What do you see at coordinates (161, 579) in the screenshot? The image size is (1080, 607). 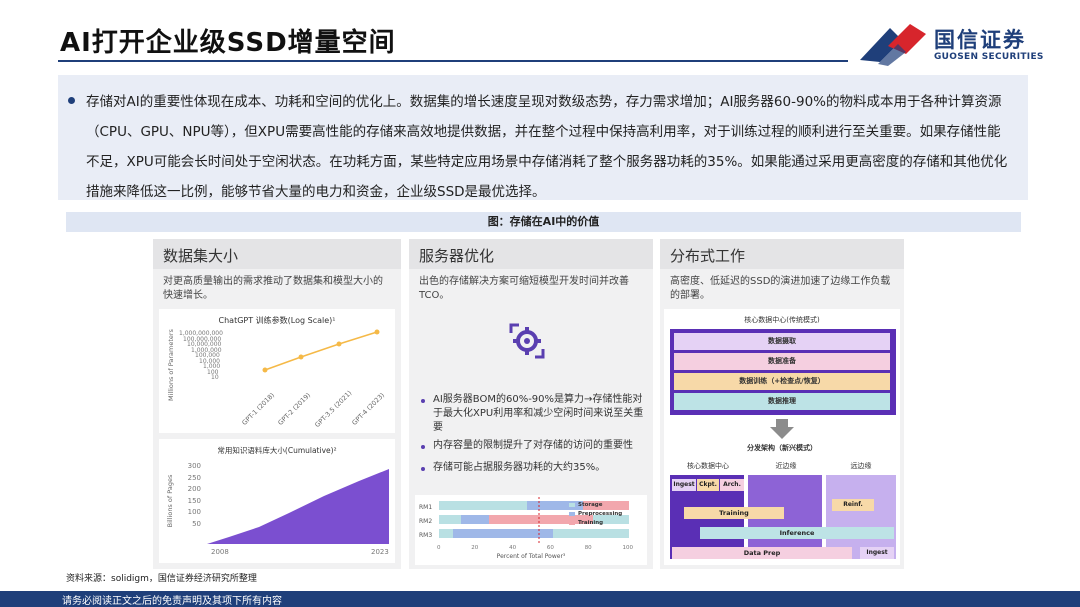 I see `source-note: 资料来源：solidigm，国信证券经济研究所整理` at bounding box center [161, 579].